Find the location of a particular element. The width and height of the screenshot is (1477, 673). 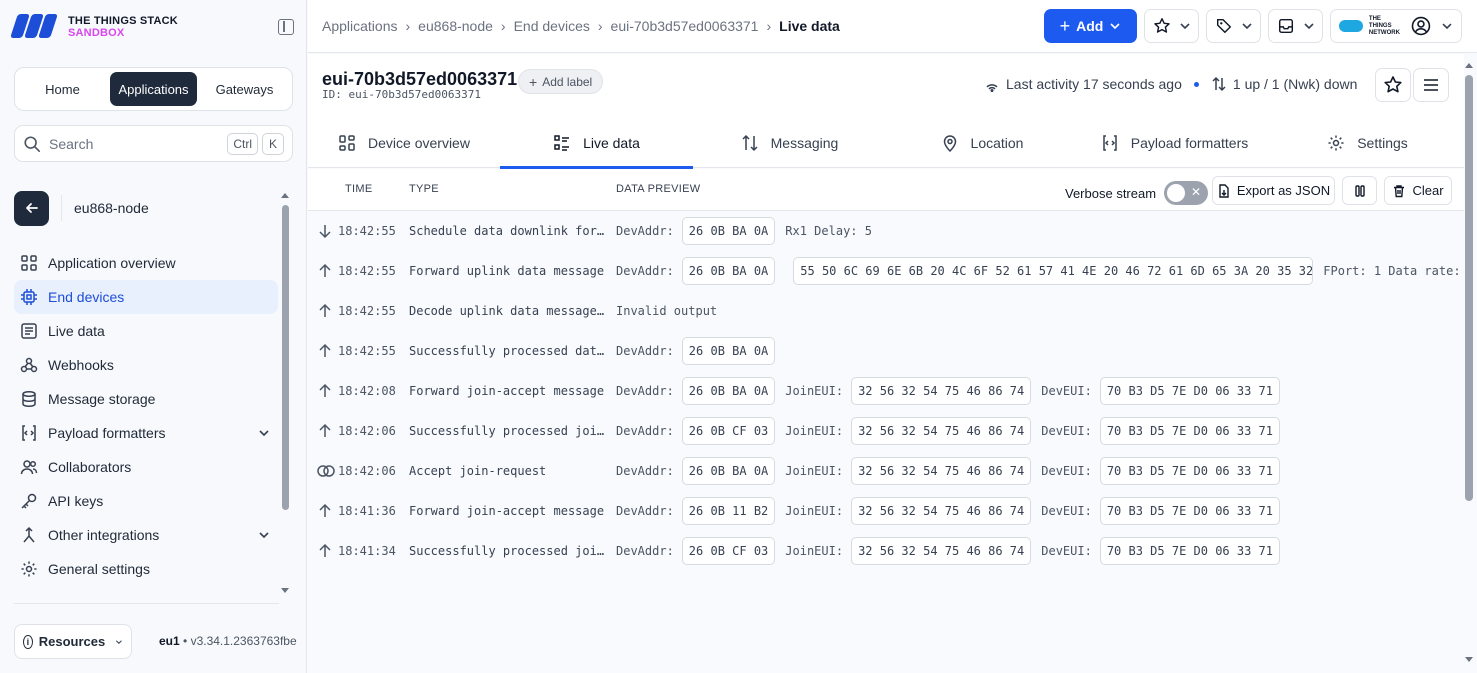

preview-key: Rx1 Delay: 5 is located at coordinates (828, 231).